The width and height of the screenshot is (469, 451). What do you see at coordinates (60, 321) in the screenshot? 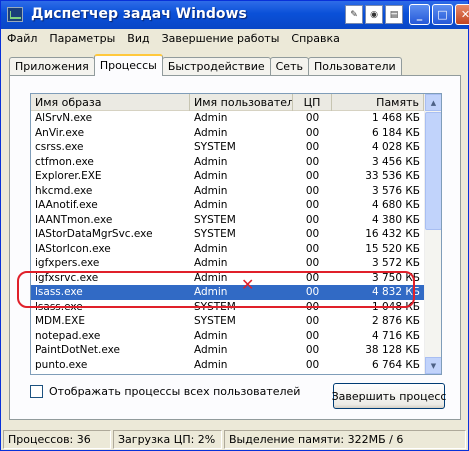
I see `process-image-name: MDM.EXE` at bounding box center [60, 321].